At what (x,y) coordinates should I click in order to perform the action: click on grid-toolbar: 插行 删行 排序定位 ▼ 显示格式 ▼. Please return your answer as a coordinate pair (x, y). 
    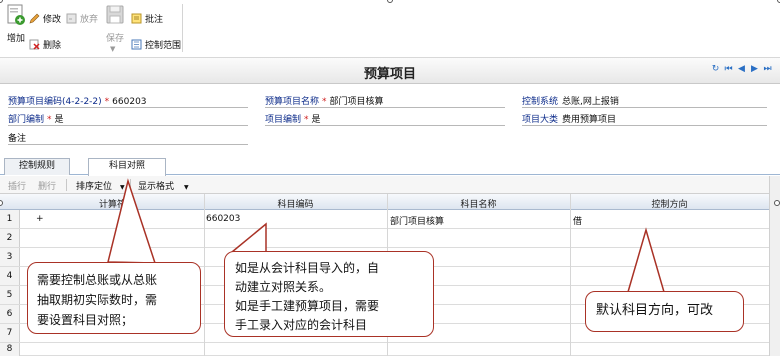
    Looking at the image, I should click on (390, 185).